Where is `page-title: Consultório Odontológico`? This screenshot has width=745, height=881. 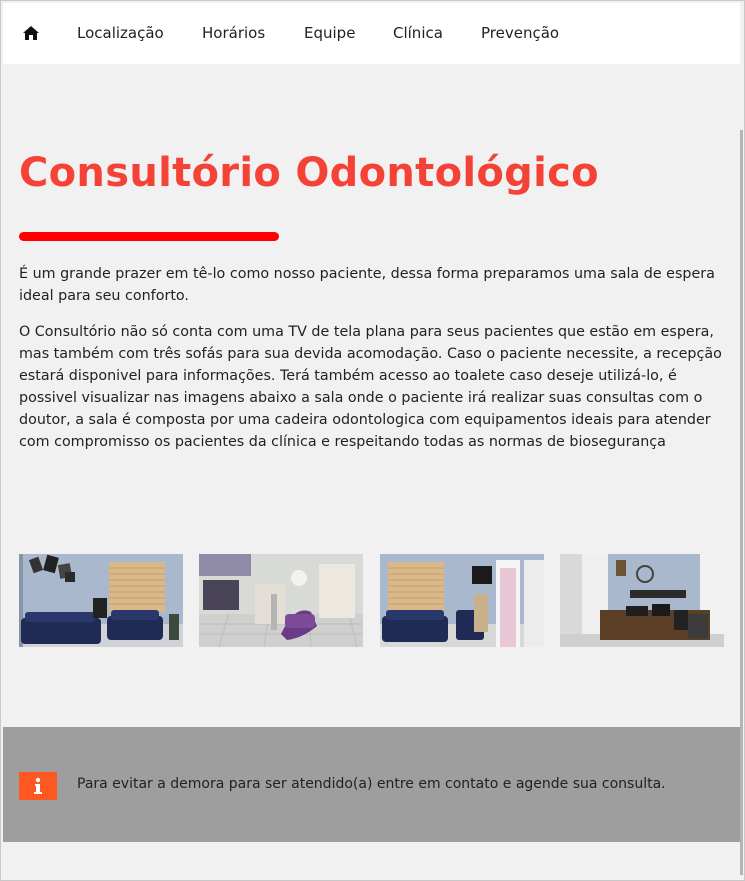 page-title: Consultório Odontológico is located at coordinates (309, 173).